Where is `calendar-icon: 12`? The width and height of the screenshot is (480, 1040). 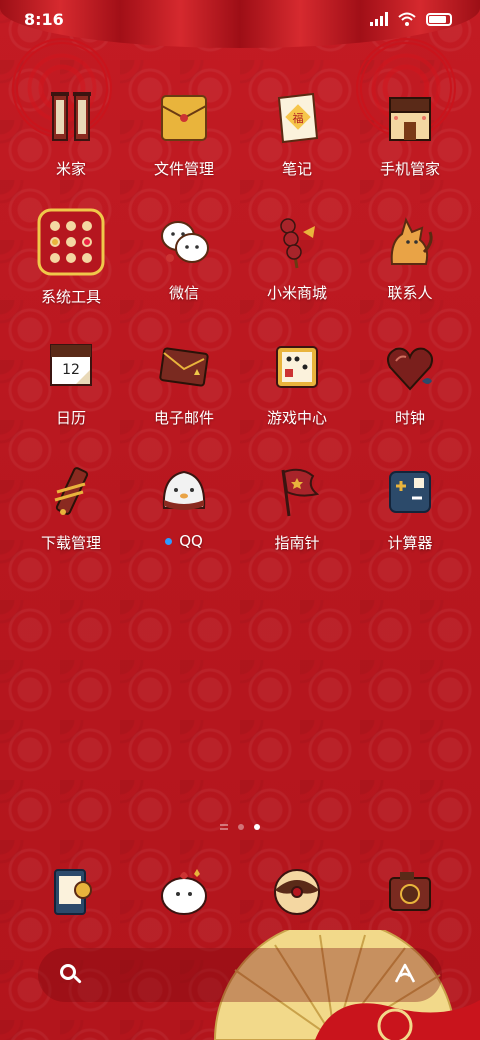
calendar-icon: 12 is located at coordinates (71, 367).